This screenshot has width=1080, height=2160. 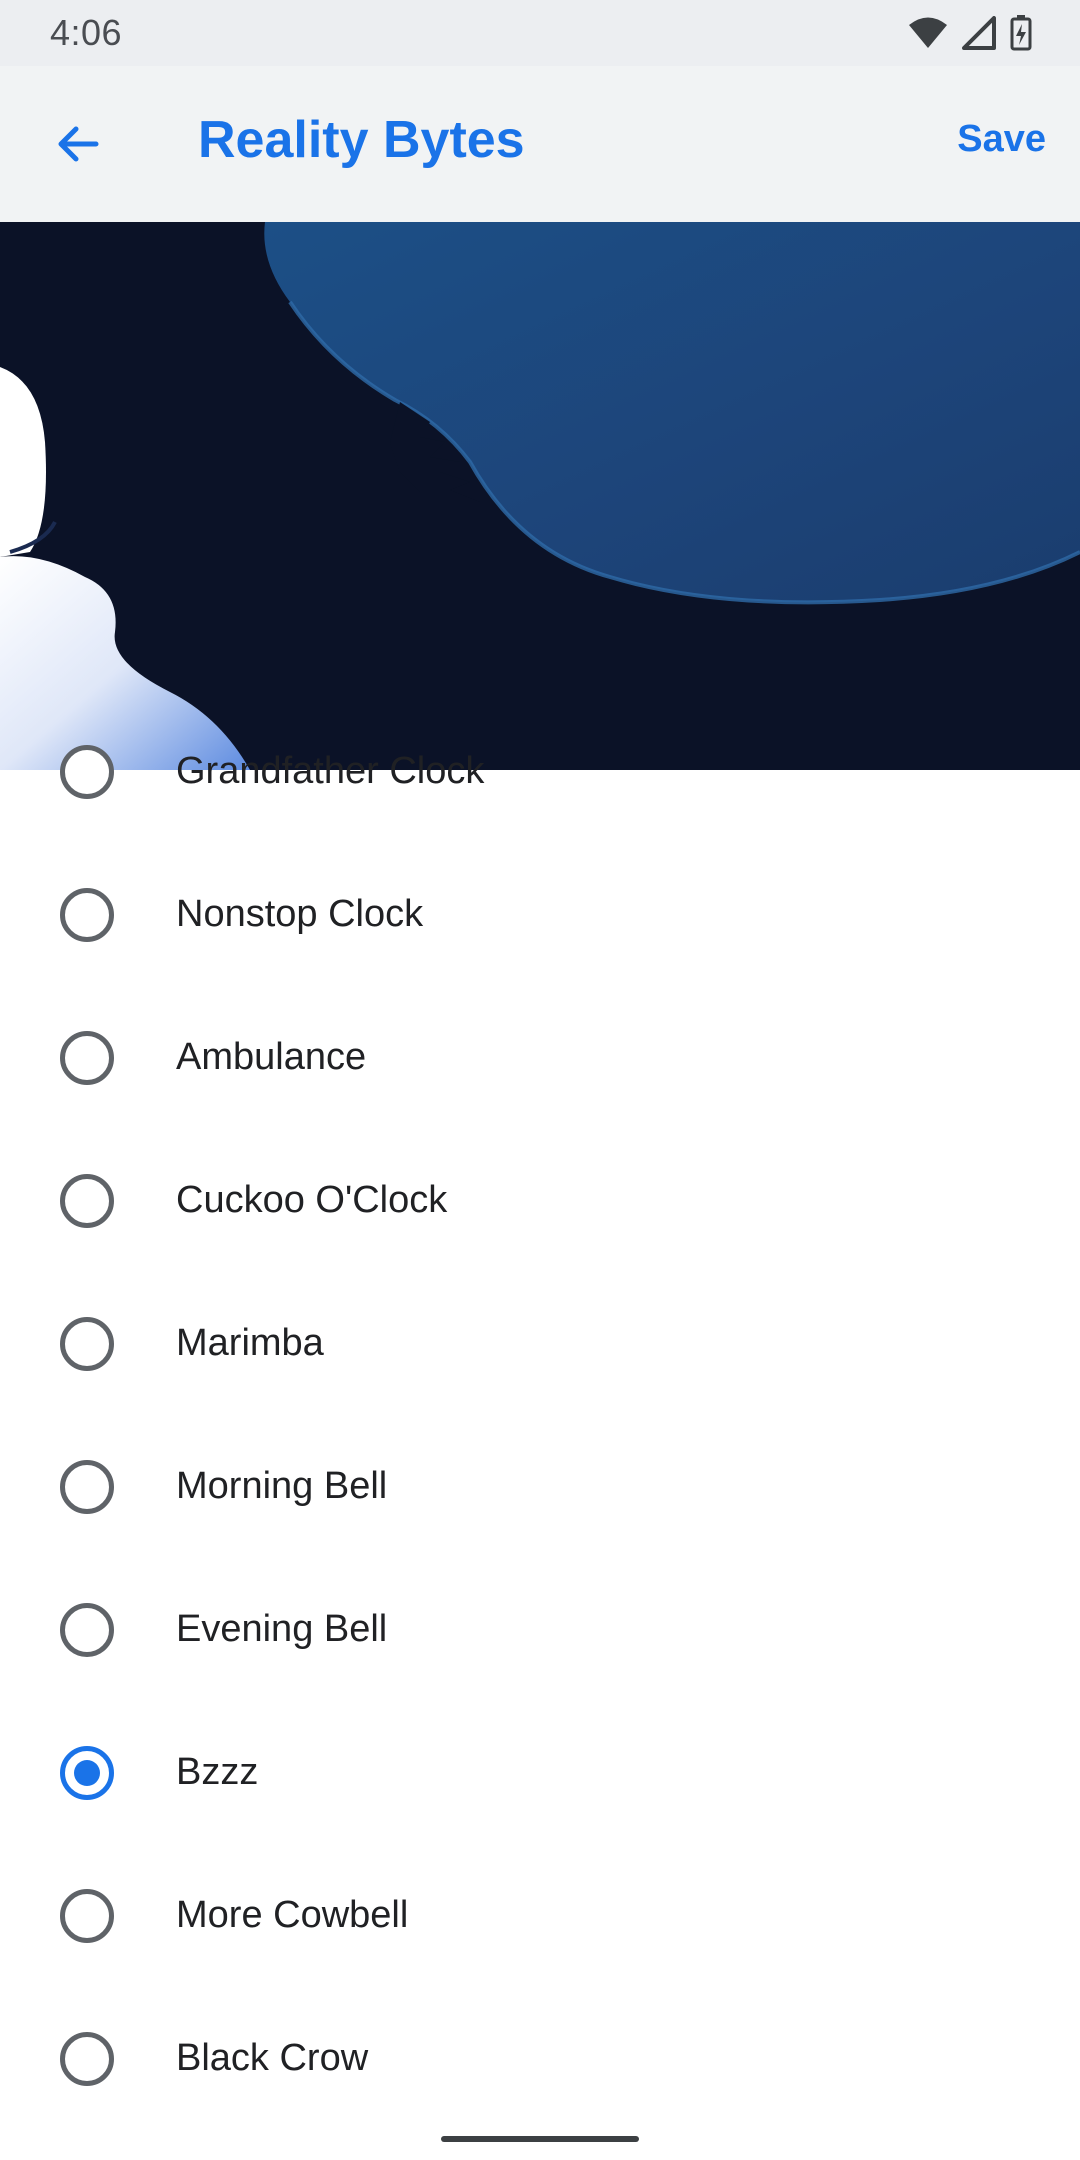 What do you see at coordinates (540, 2139) in the screenshot?
I see `gesture-nav-handle` at bounding box center [540, 2139].